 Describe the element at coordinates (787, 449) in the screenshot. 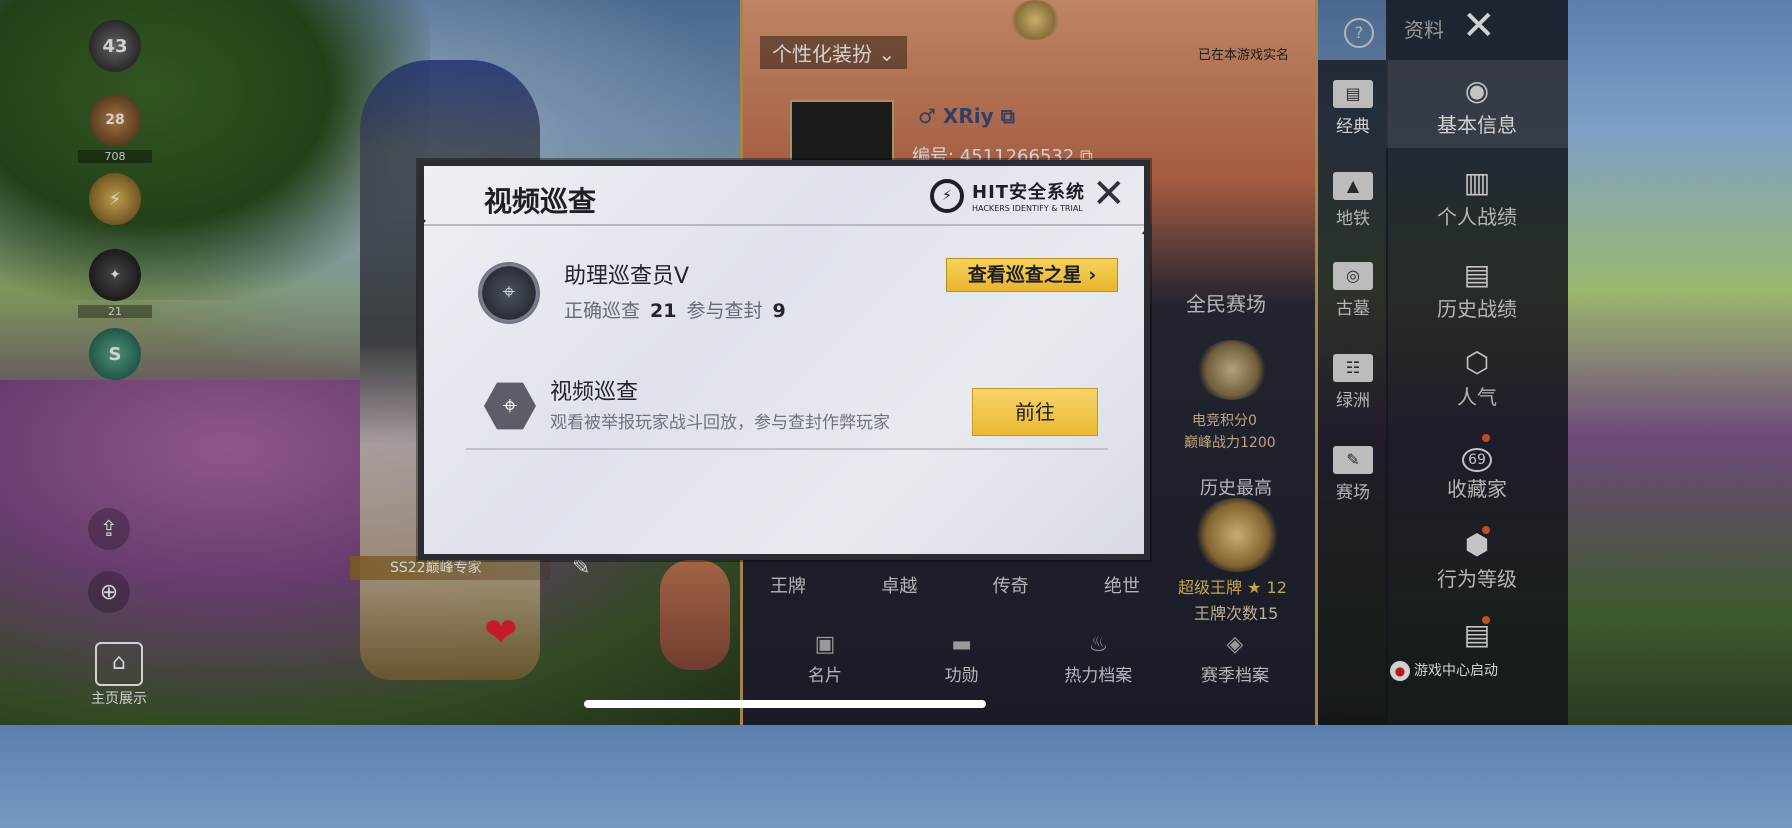

I see `item-divider` at that location.